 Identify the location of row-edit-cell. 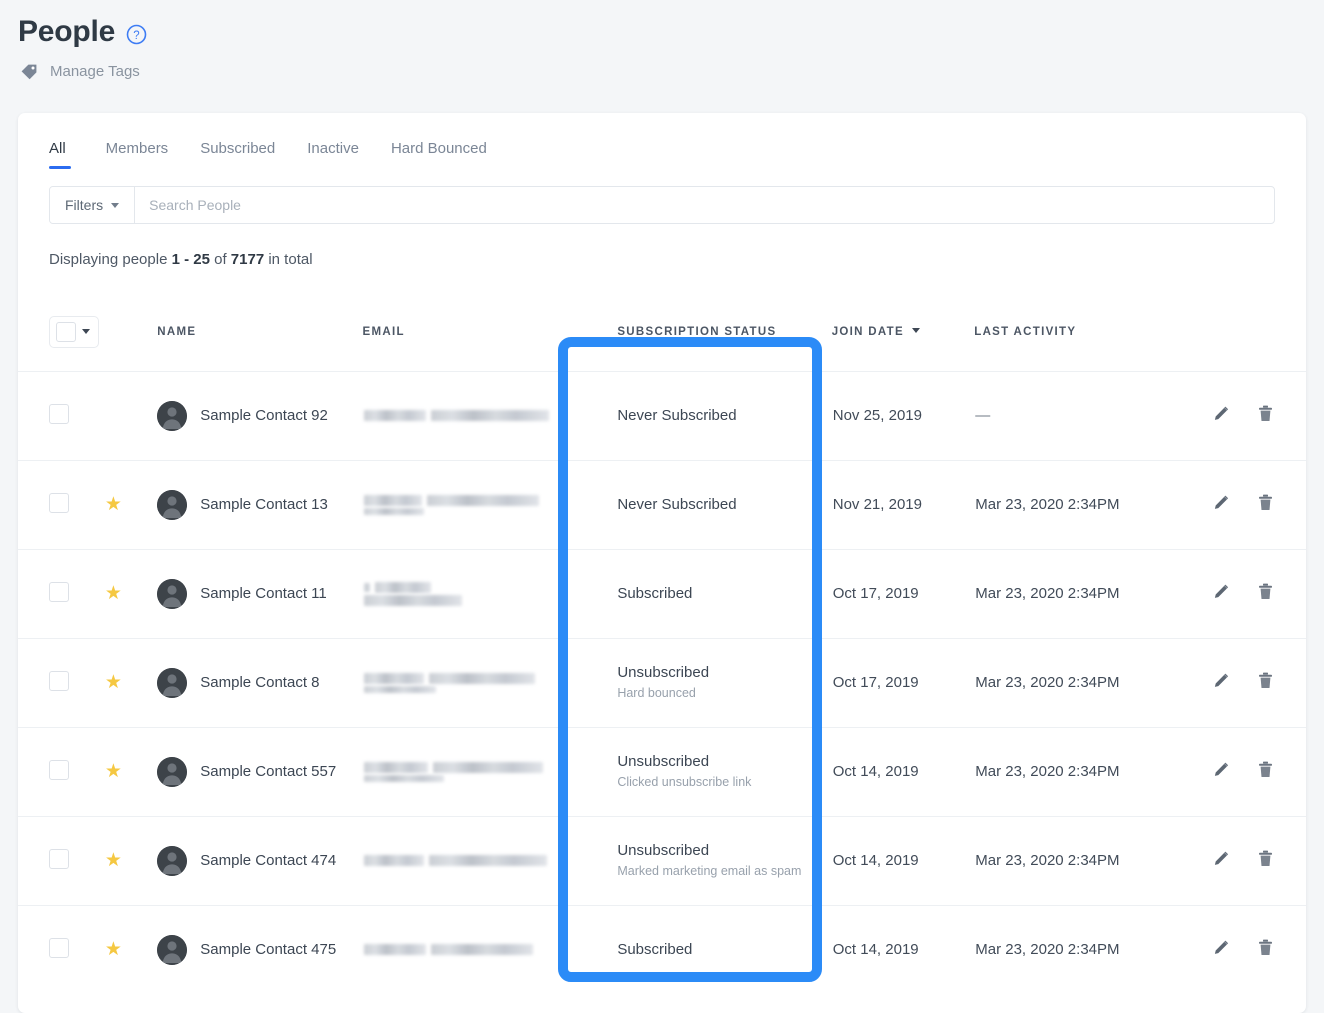
(1234, 416).